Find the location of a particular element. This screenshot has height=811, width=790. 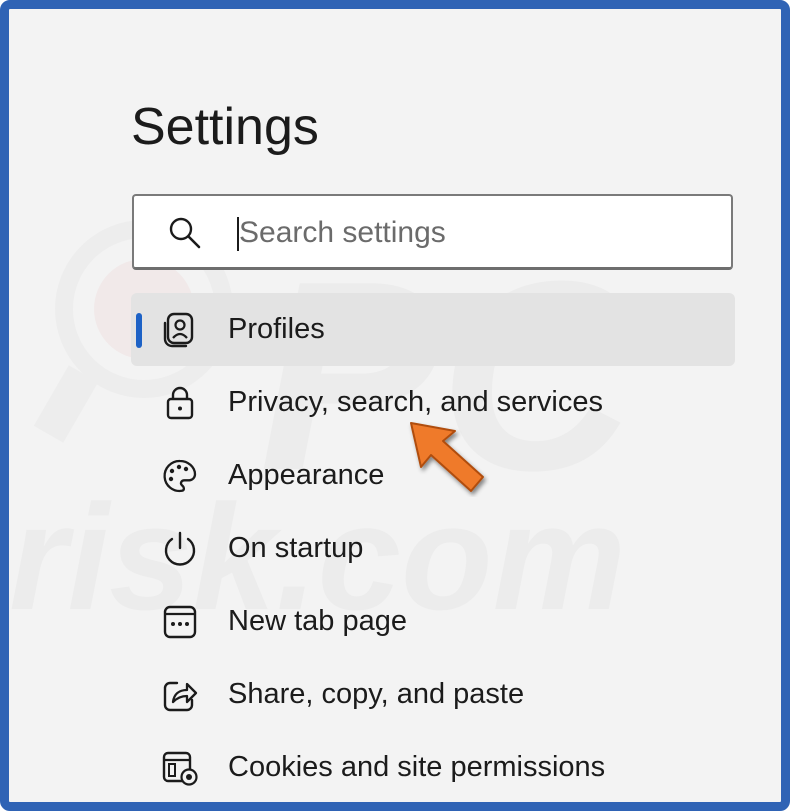

search-icon is located at coordinates (185, 233).